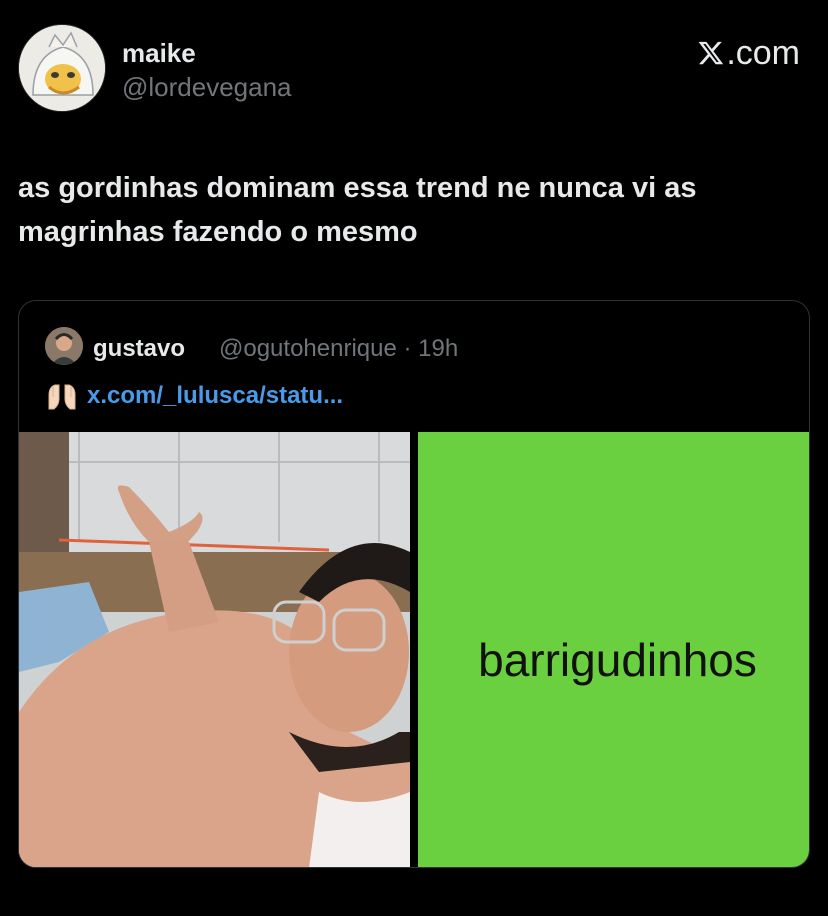 The width and height of the screenshot is (828, 916). What do you see at coordinates (159, 53) in the screenshot?
I see `author-name: maike` at bounding box center [159, 53].